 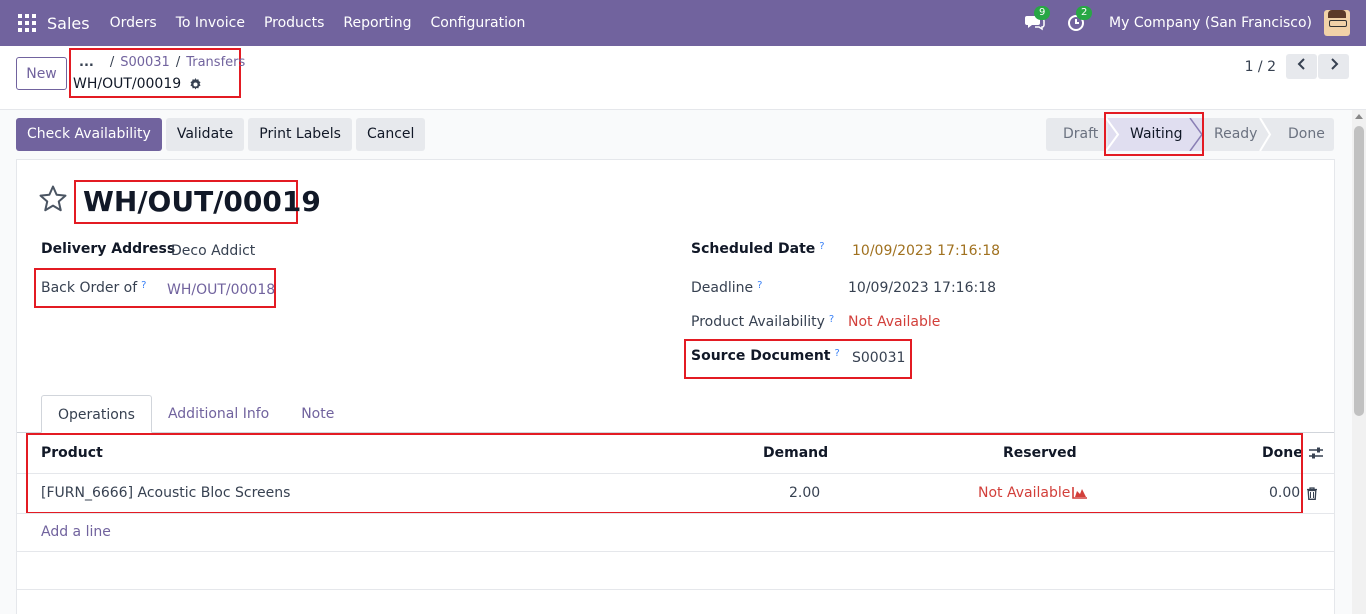 I want to click on menu-to-invoice: To Invoice, so click(x=210, y=23).